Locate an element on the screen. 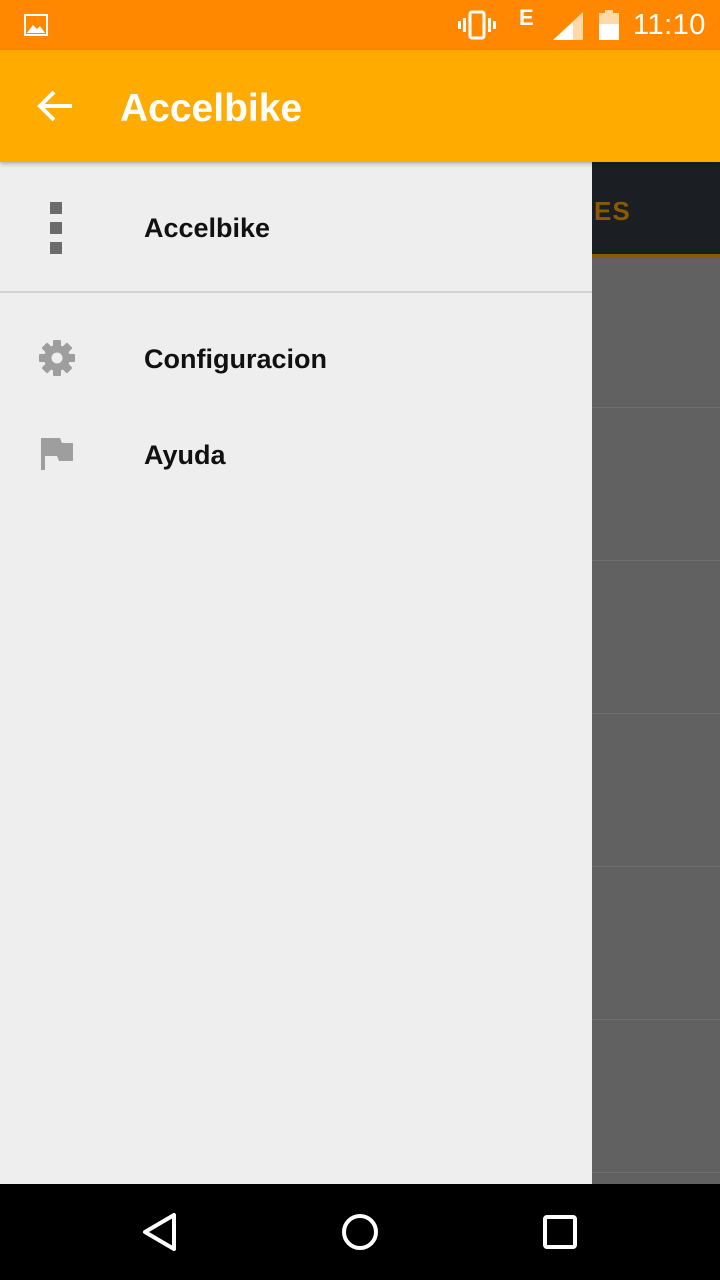 The image size is (720, 1280). more-vert-icon is located at coordinates (56, 228).